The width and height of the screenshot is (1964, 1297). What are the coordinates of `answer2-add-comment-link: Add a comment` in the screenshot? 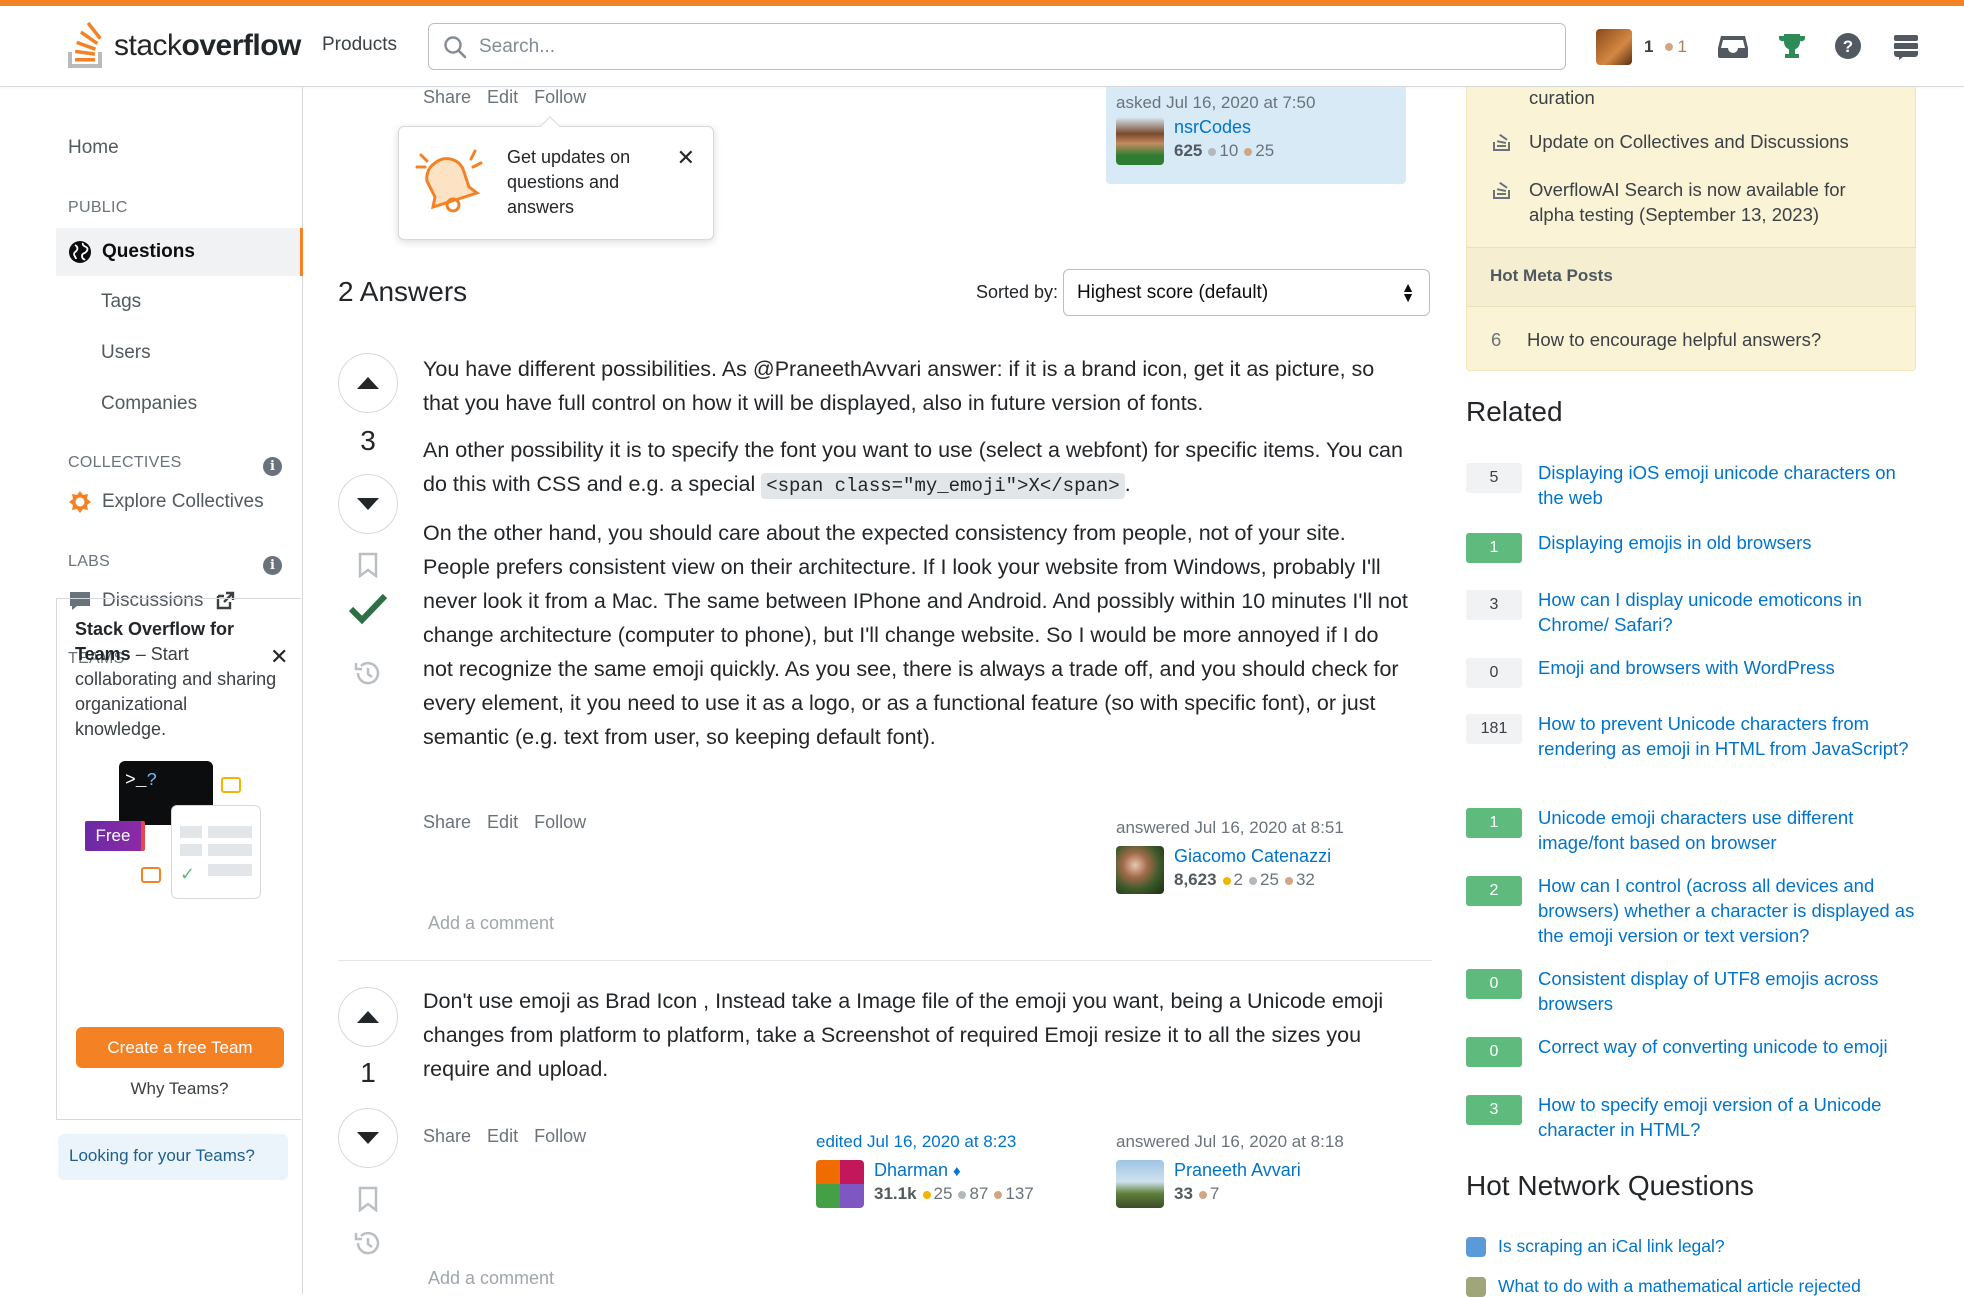 It's located at (491, 1278).